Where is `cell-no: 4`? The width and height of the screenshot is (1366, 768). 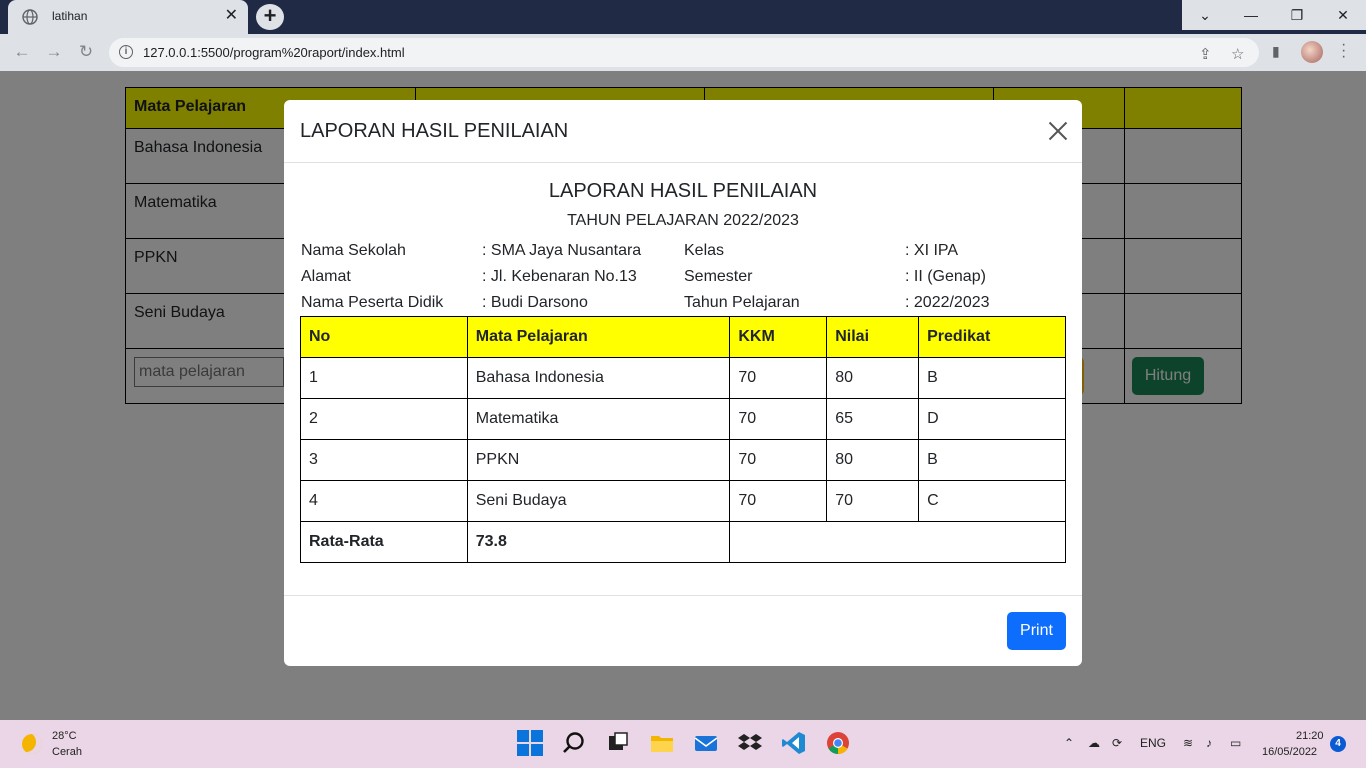
cell-no: 4 is located at coordinates (384, 501).